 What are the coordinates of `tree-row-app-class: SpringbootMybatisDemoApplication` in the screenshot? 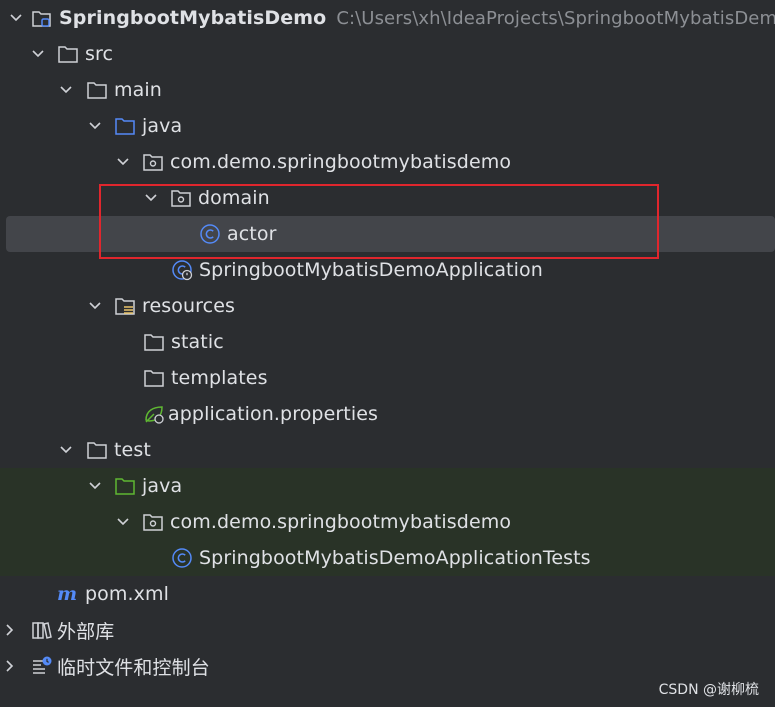 It's located at (387, 270).